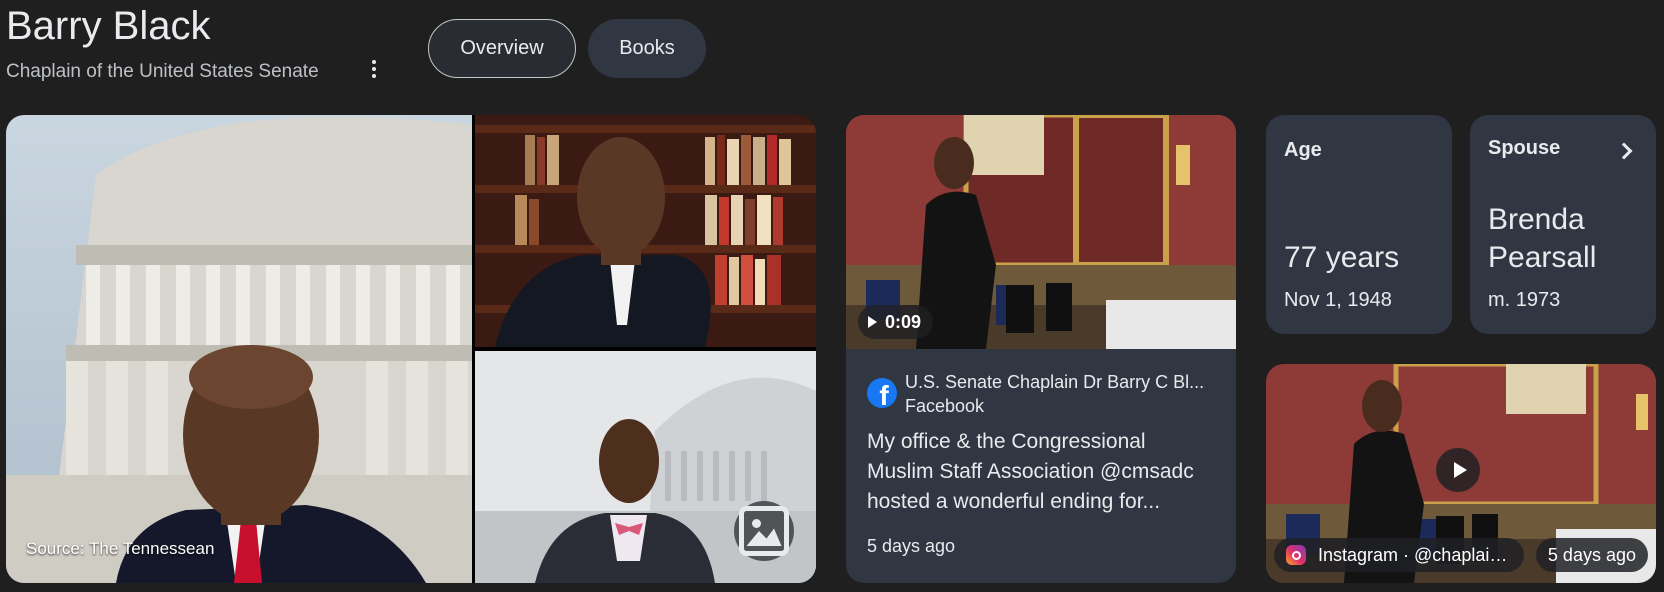  I want to click on entity-title: Barry Black, so click(108, 26).